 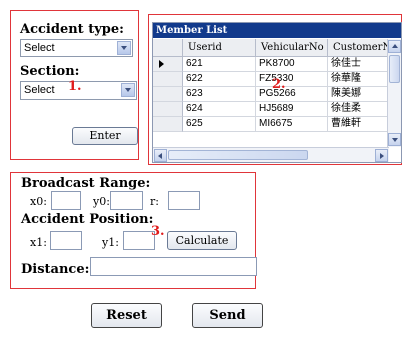 I want to click on marker-3: 3., so click(x=158, y=231).